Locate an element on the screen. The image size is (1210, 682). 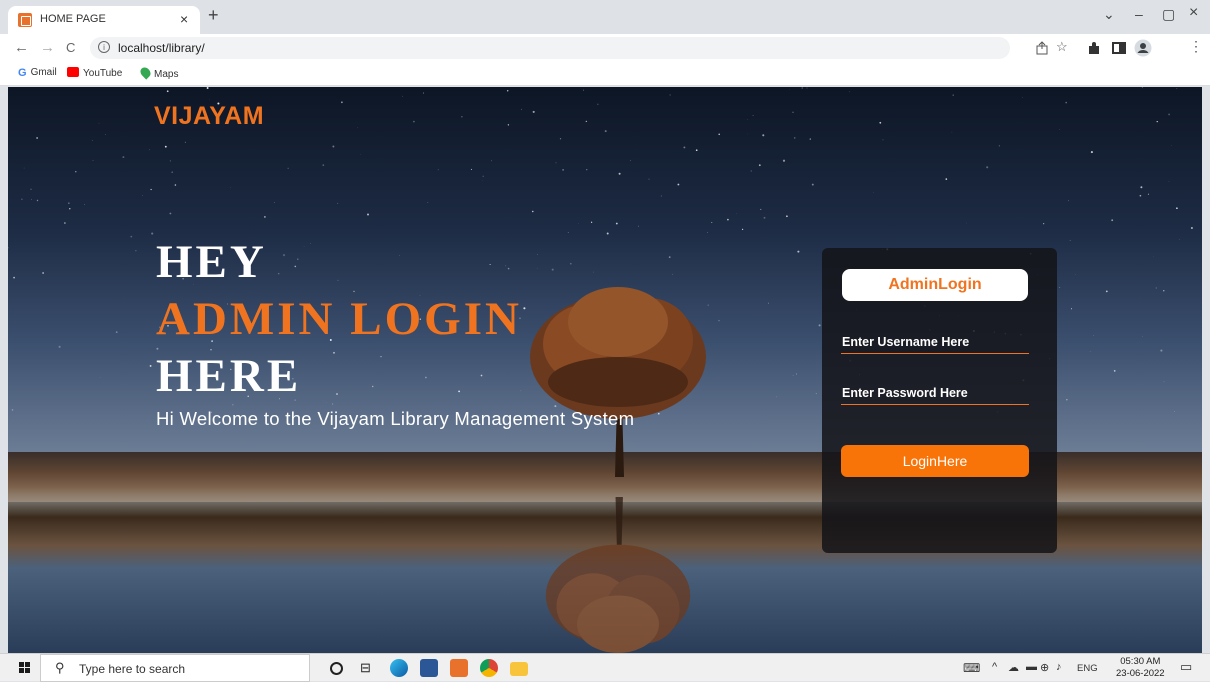
bookmark-youtube: YouTube is located at coordinates (94, 73).